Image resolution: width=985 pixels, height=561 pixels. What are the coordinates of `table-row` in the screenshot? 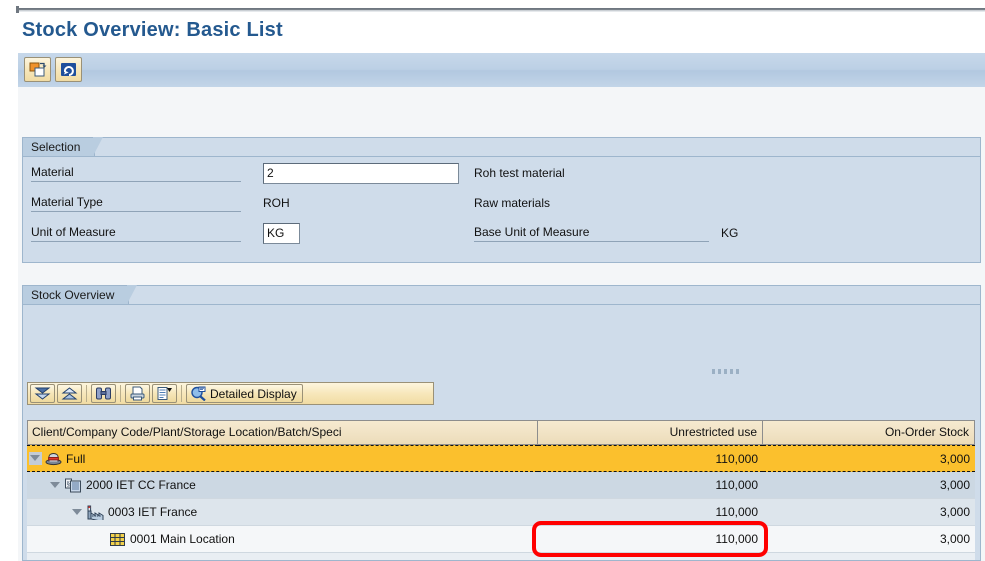 It's located at (501, 556).